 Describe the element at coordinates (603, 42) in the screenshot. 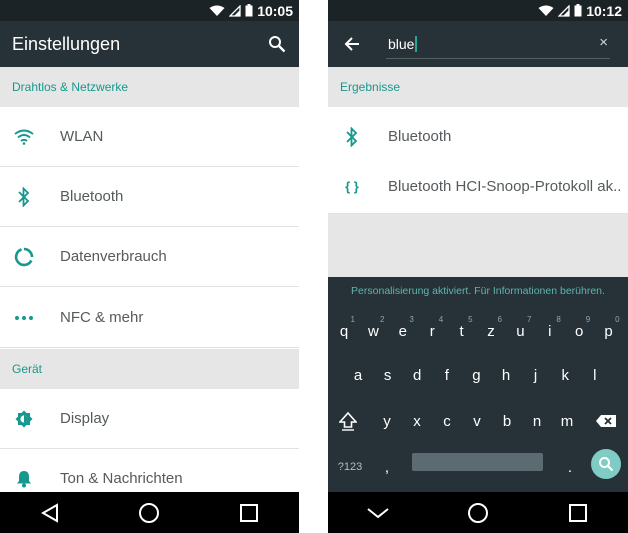

I see `clear-icon: ×` at that location.